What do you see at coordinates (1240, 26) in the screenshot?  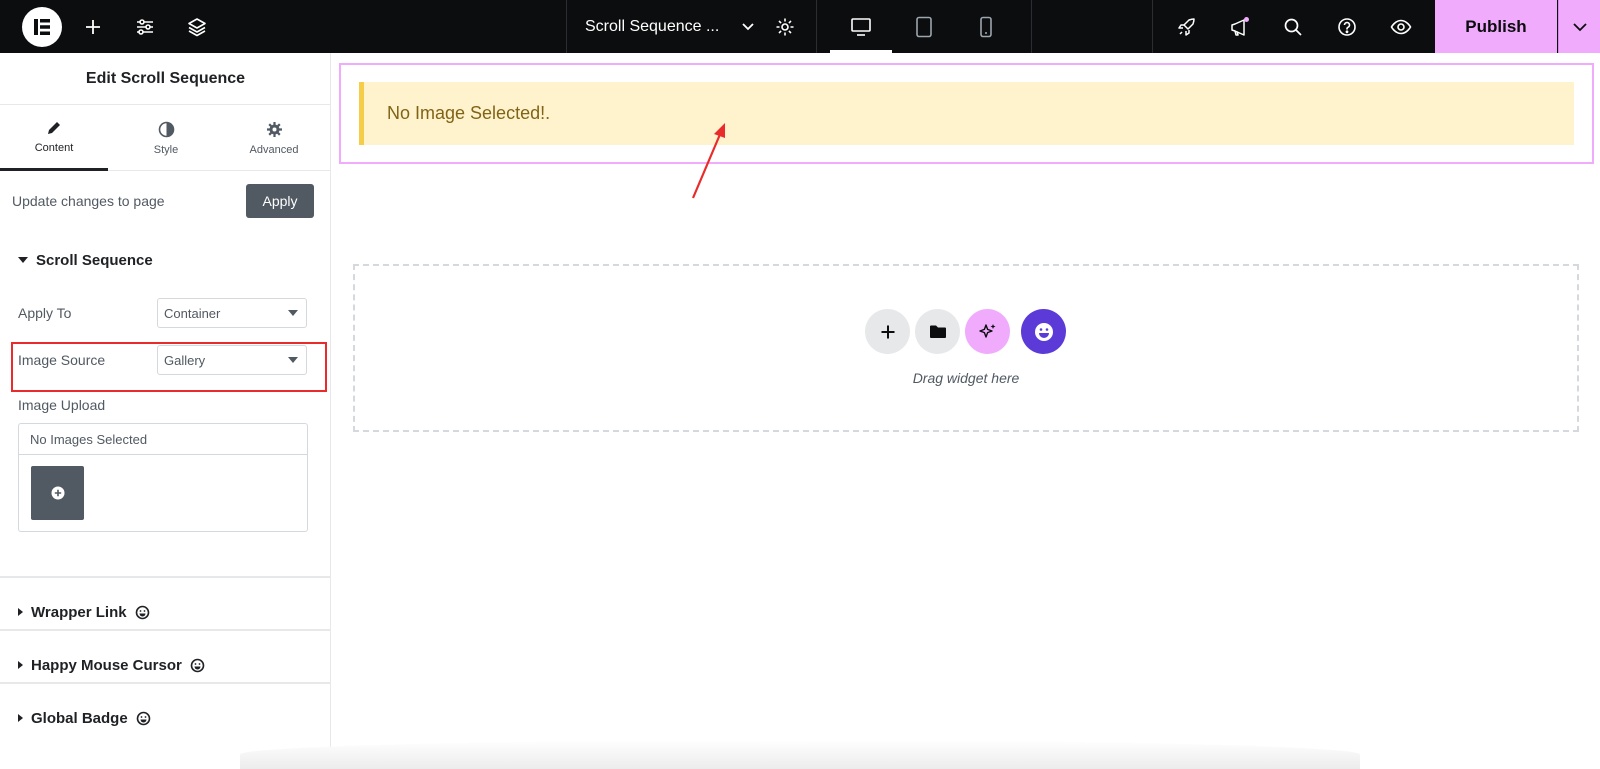 I see `notifications-megaphone-icon` at bounding box center [1240, 26].